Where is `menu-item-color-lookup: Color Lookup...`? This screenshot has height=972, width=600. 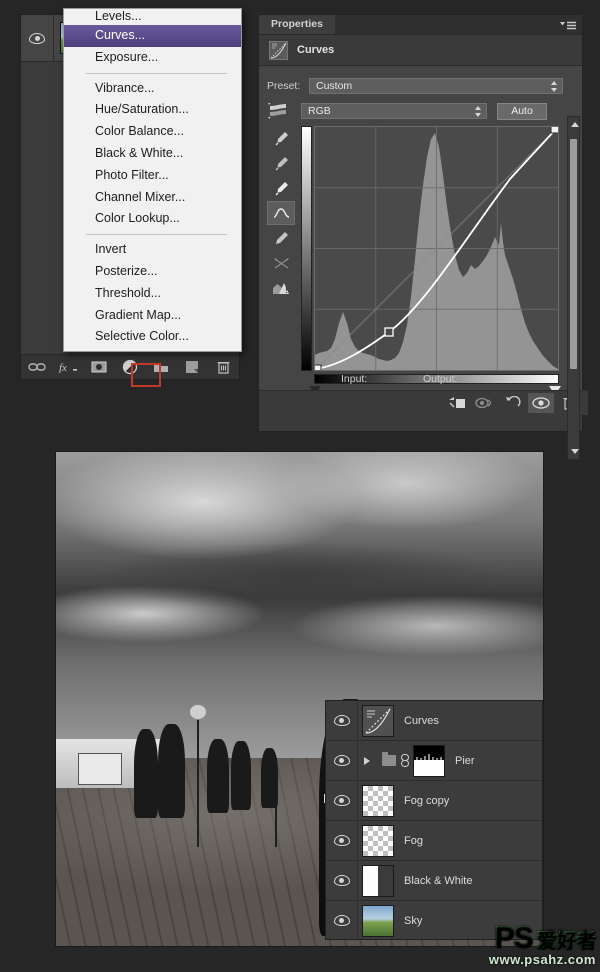
menu-item-color-lookup: Color Lookup... is located at coordinates (152, 219).